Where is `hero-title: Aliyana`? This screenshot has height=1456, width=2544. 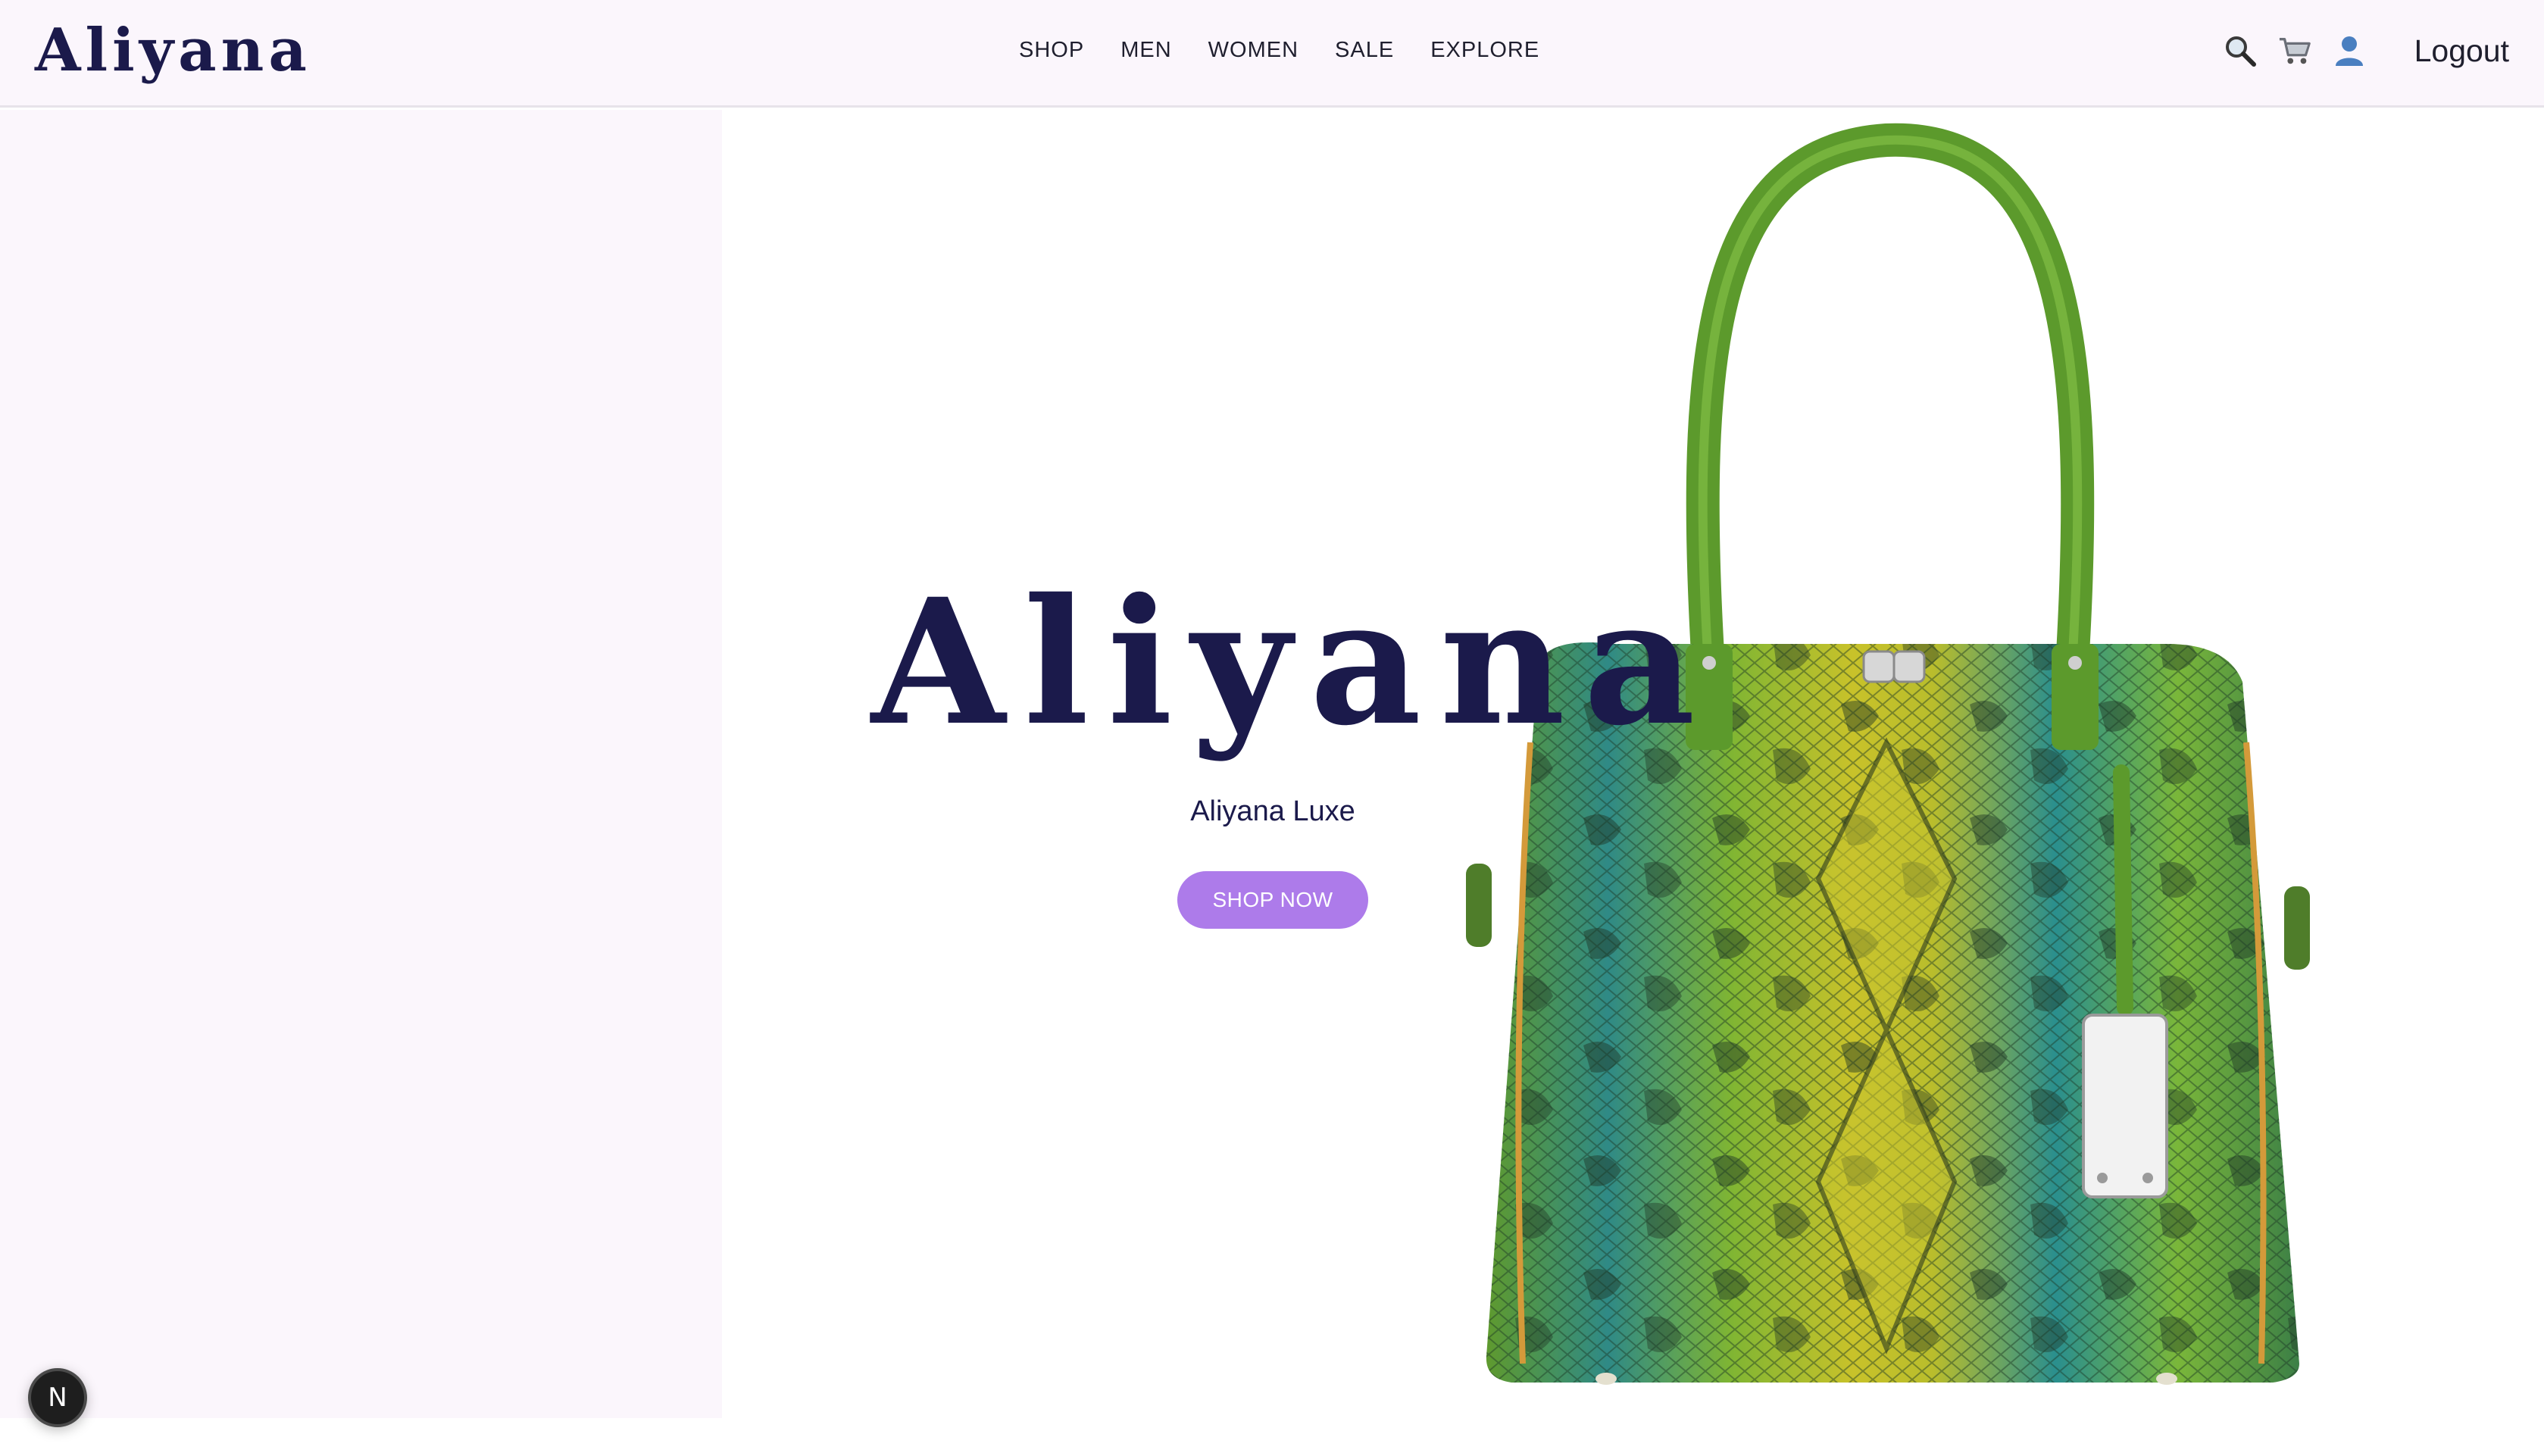
hero-title: Aliyana is located at coordinates (1292, 662).